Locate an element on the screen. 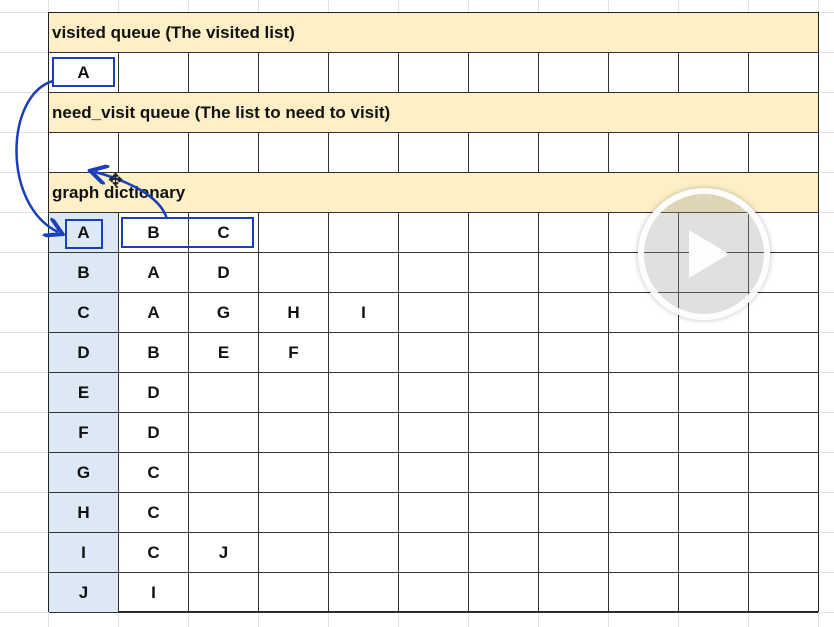 The image size is (834, 627). visited-queue-row: A is located at coordinates (433, 73).